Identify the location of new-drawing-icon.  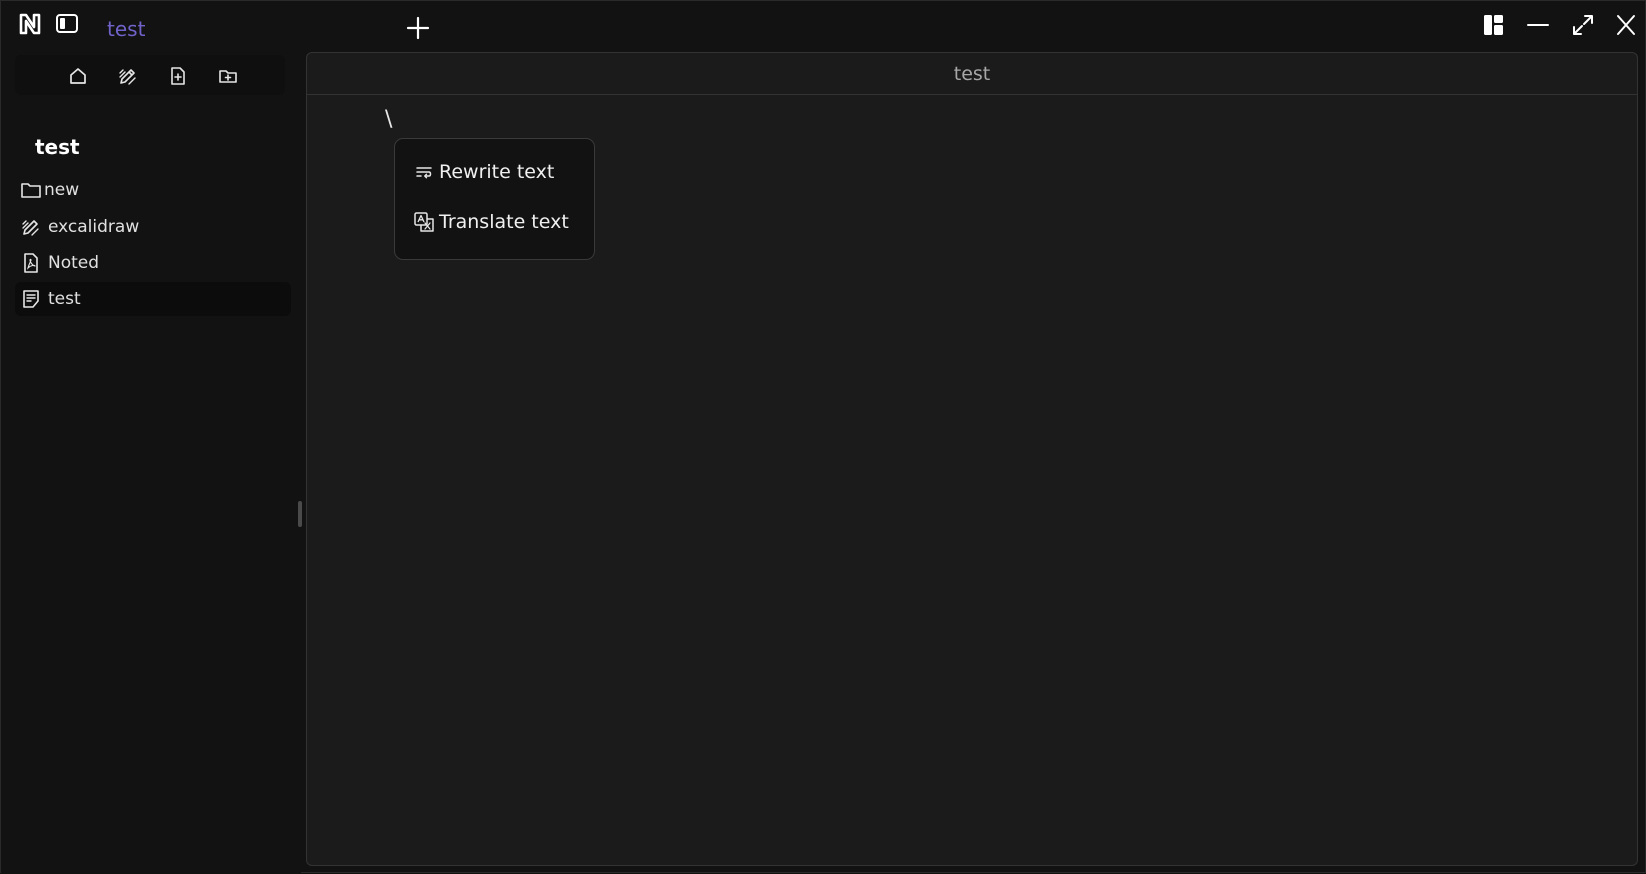
(128, 76).